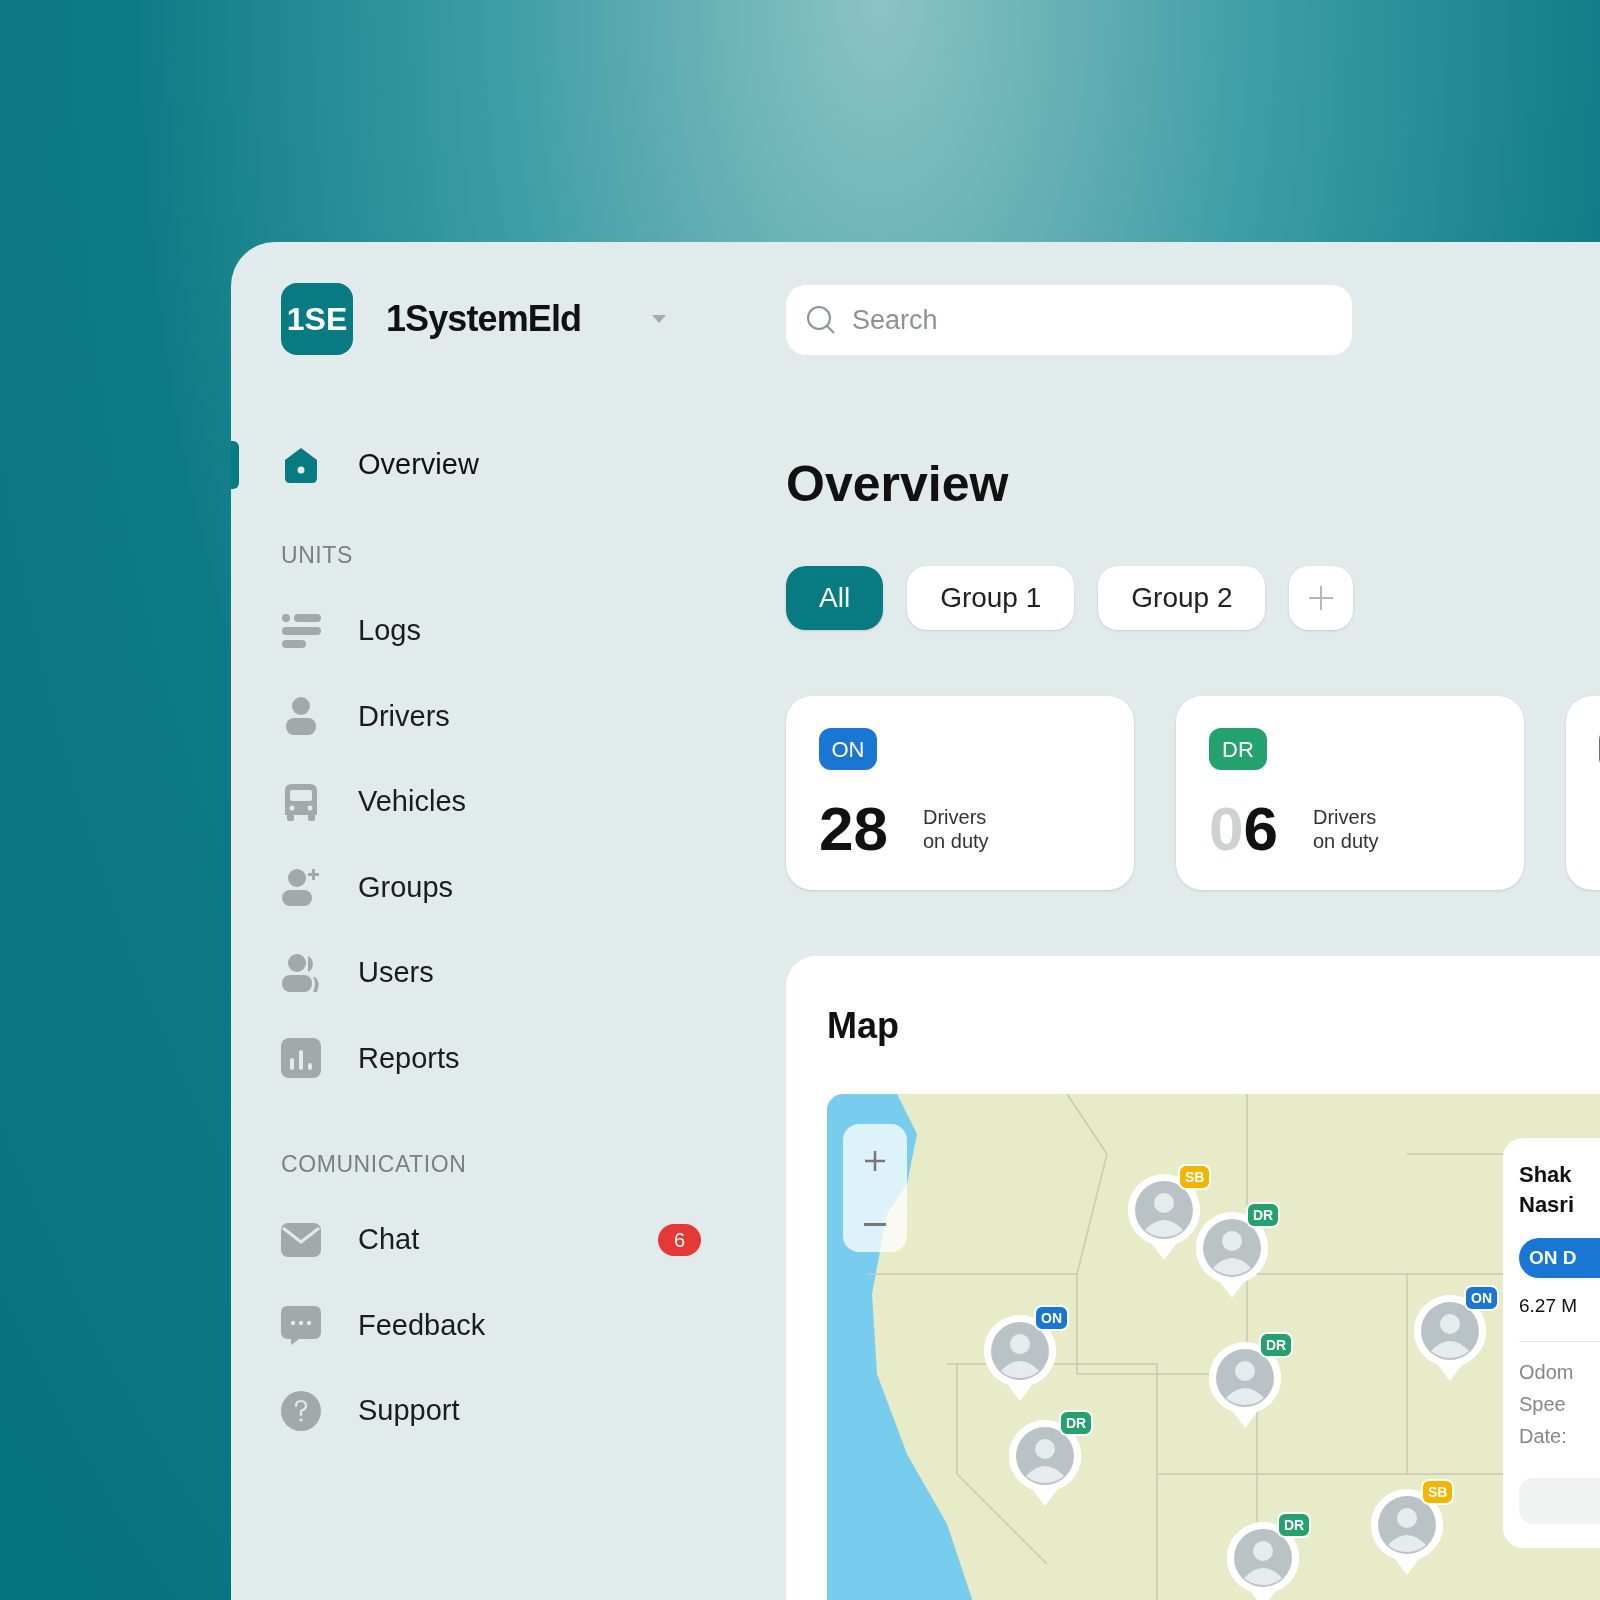 This screenshot has height=1600, width=1600. I want to click on plus-icon, so click(1321, 598).